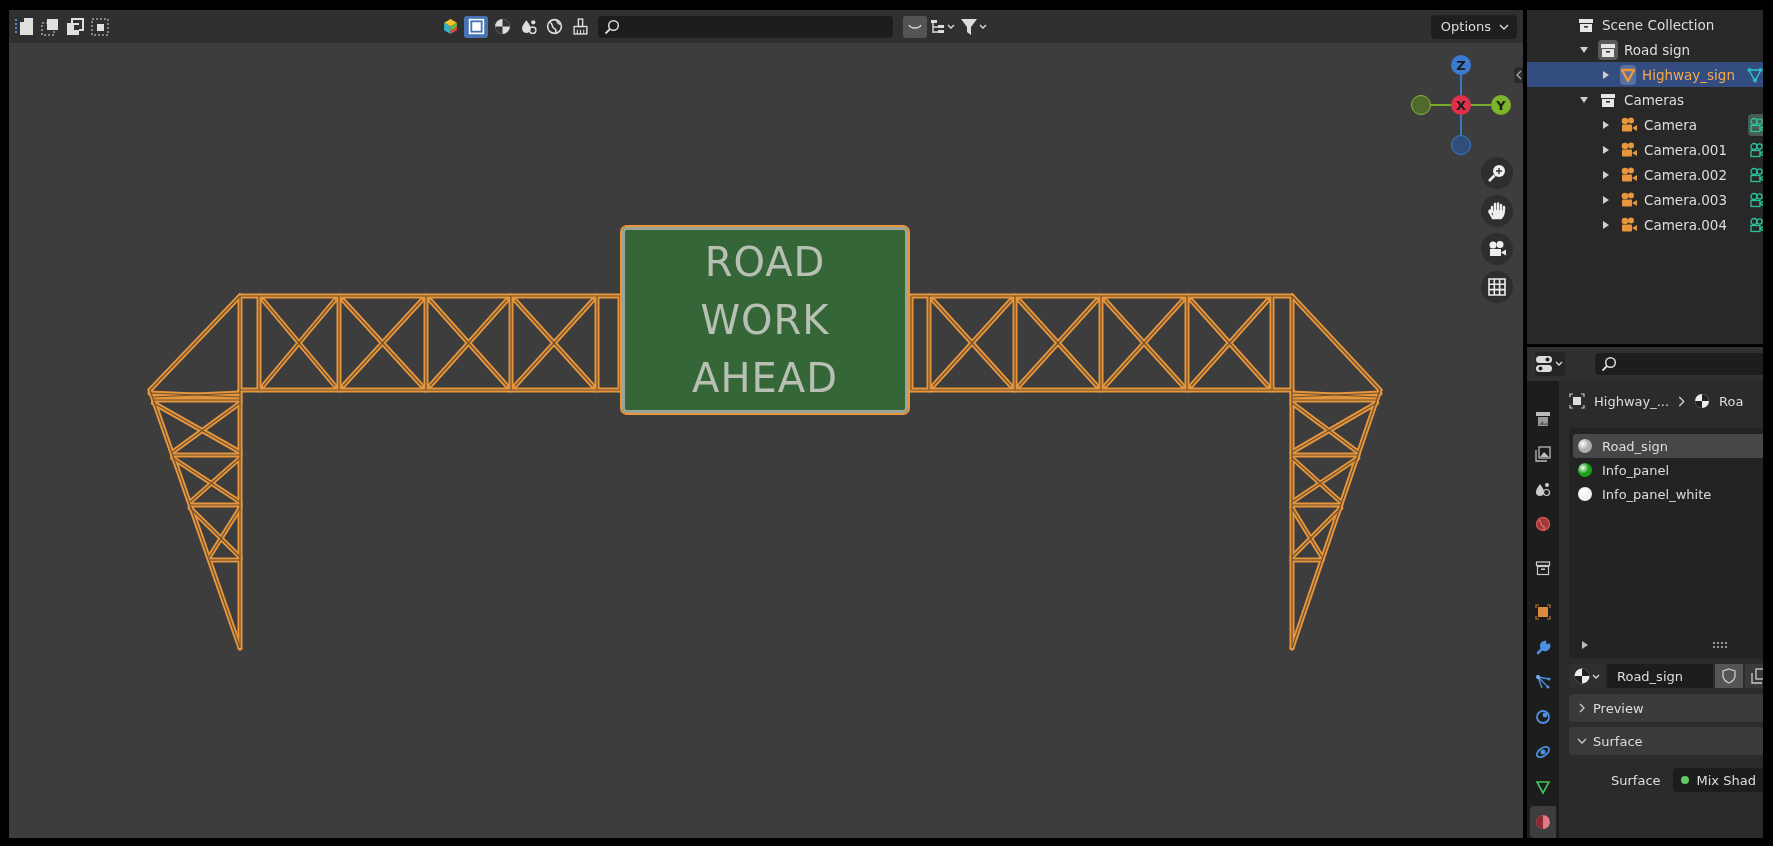 This screenshot has height=846, width=1773. I want to click on material-slot: Info_panel, so click(1668, 470).